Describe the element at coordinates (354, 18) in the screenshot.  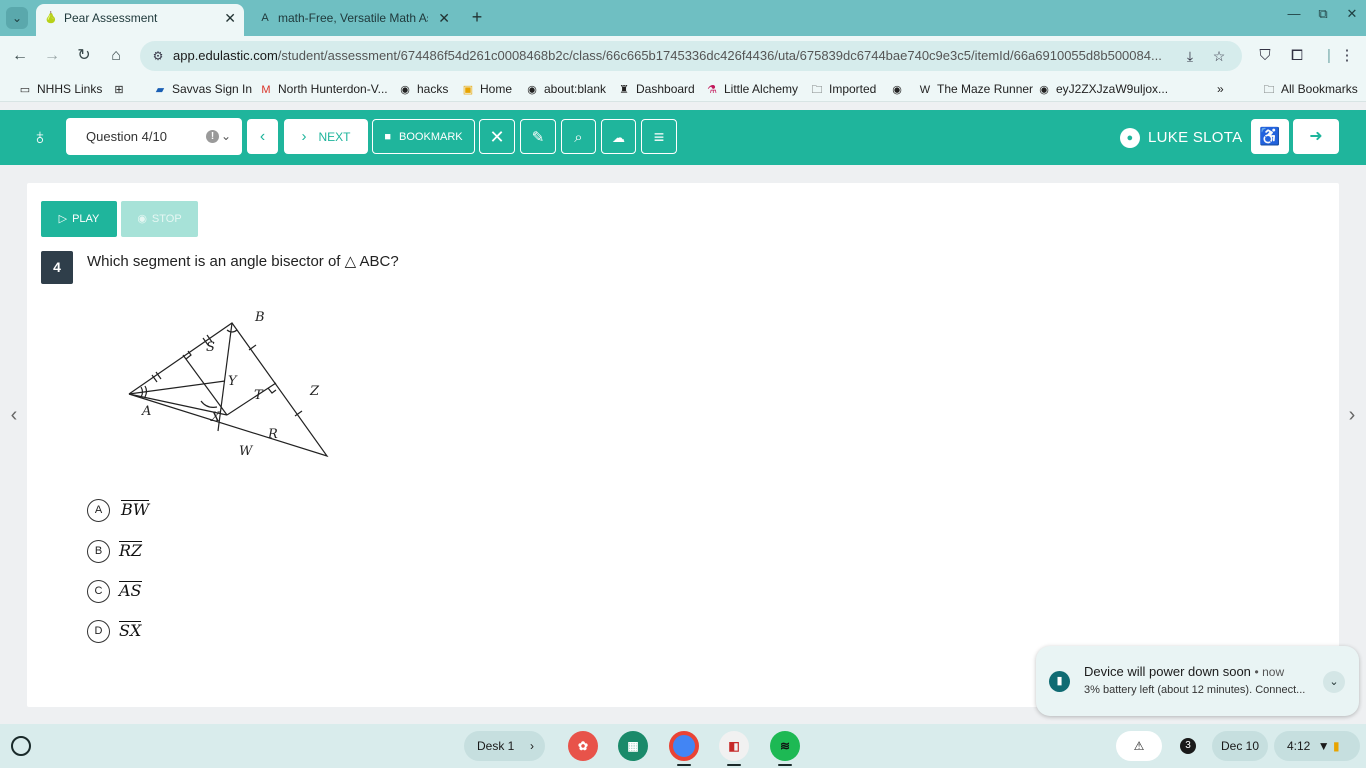
I see `tab-math: A math-Free, Versatile Math Assi ✕` at that location.